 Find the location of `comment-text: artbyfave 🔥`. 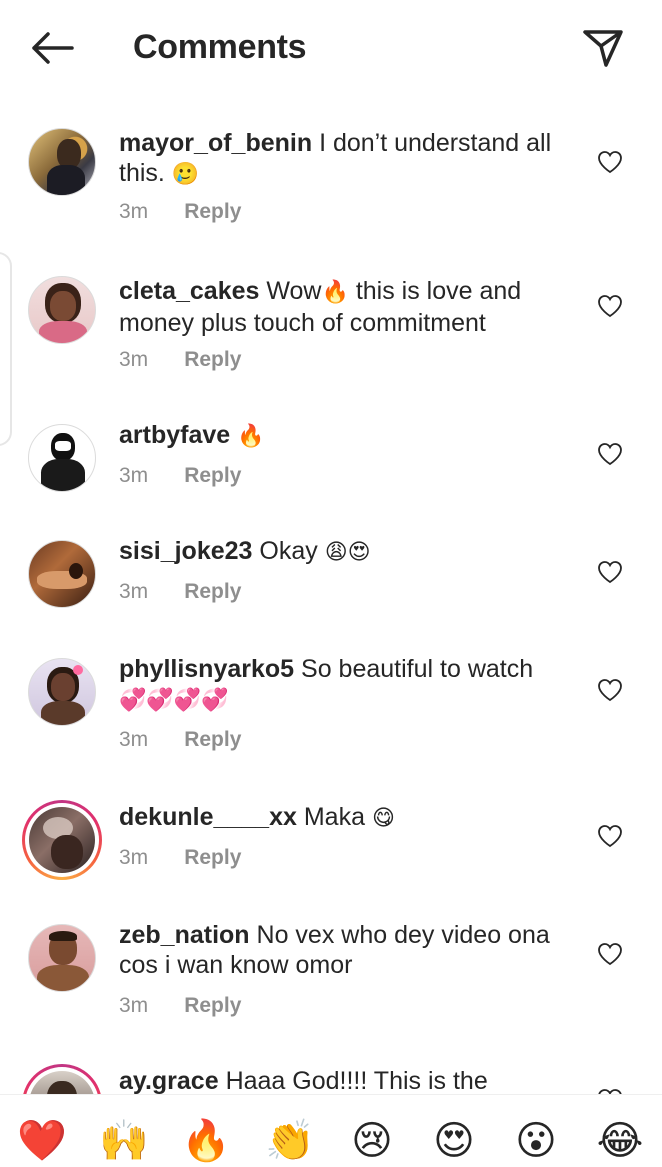

comment-text: artbyfave 🔥 is located at coordinates (339, 436).